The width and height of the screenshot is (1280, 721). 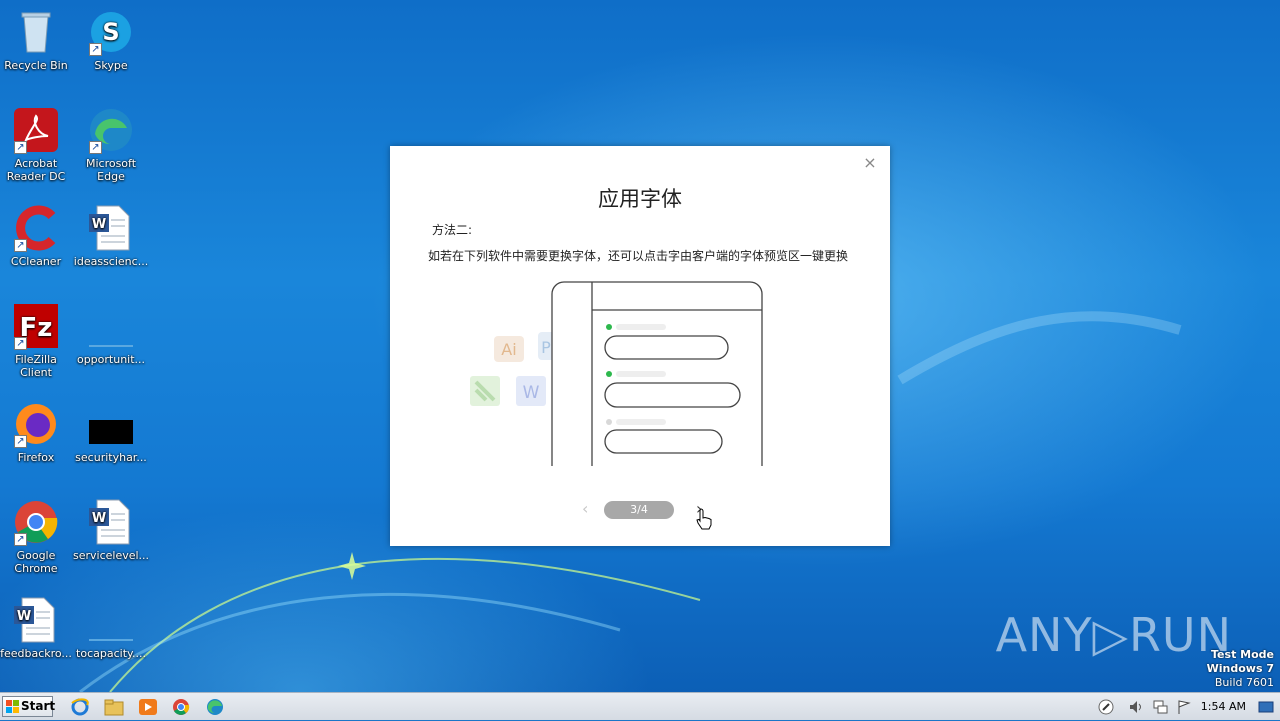 What do you see at coordinates (640, 706) in the screenshot?
I see `taskbar: Start 1:54 AM` at bounding box center [640, 706].